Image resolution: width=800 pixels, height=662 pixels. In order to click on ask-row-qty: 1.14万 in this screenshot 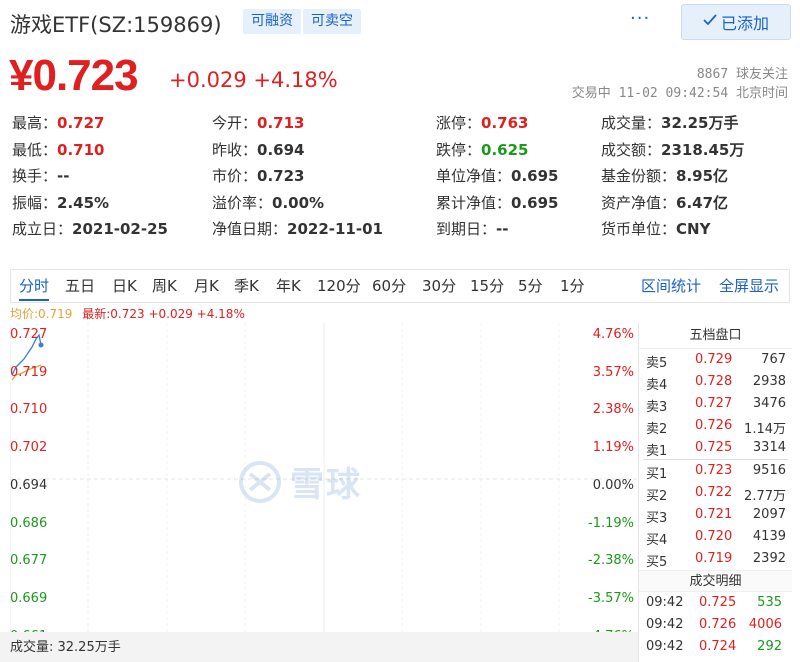, I will do `click(765, 429)`.